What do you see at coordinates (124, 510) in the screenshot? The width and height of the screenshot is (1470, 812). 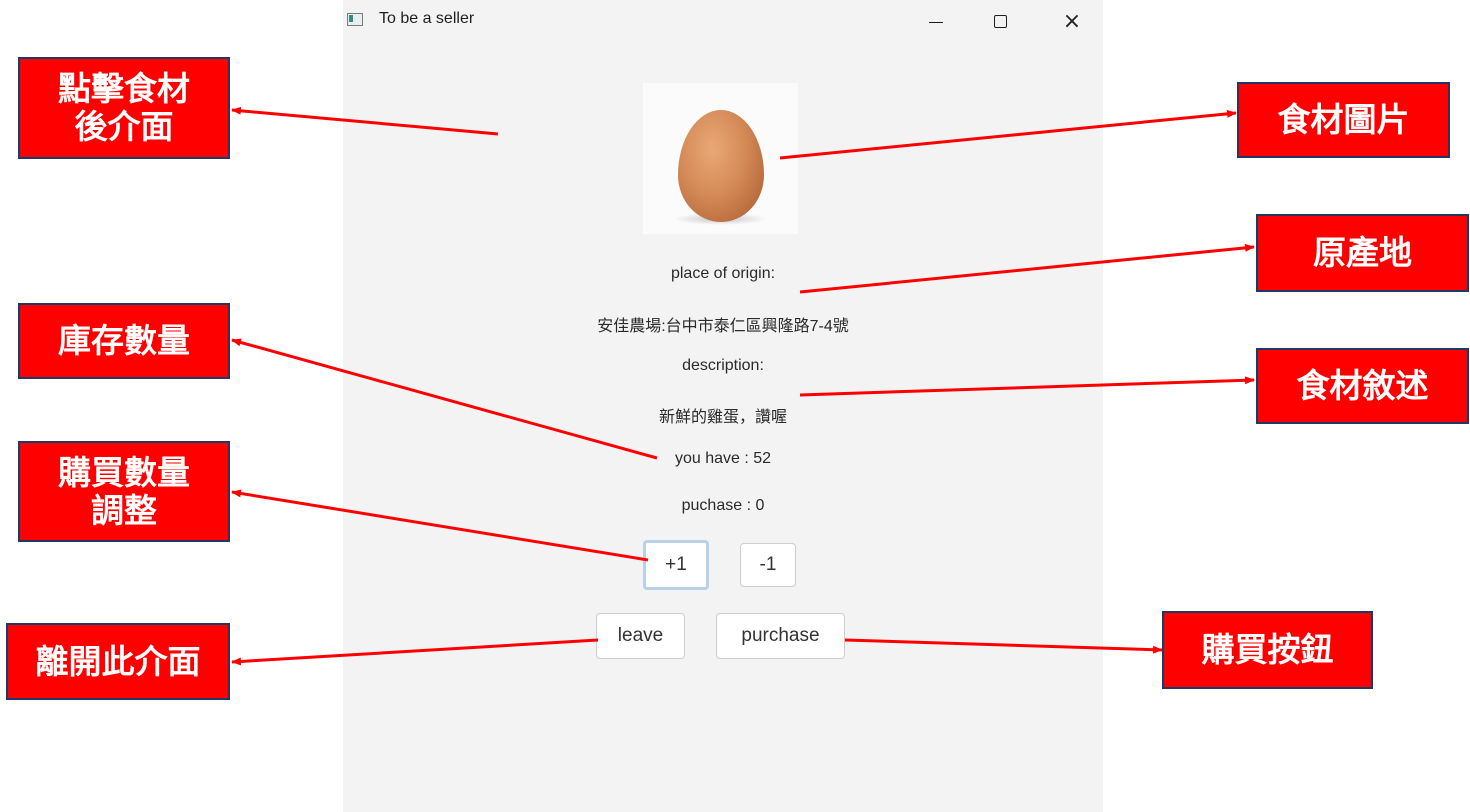 I see `annotation-line-2: 調整` at bounding box center [124, 510].